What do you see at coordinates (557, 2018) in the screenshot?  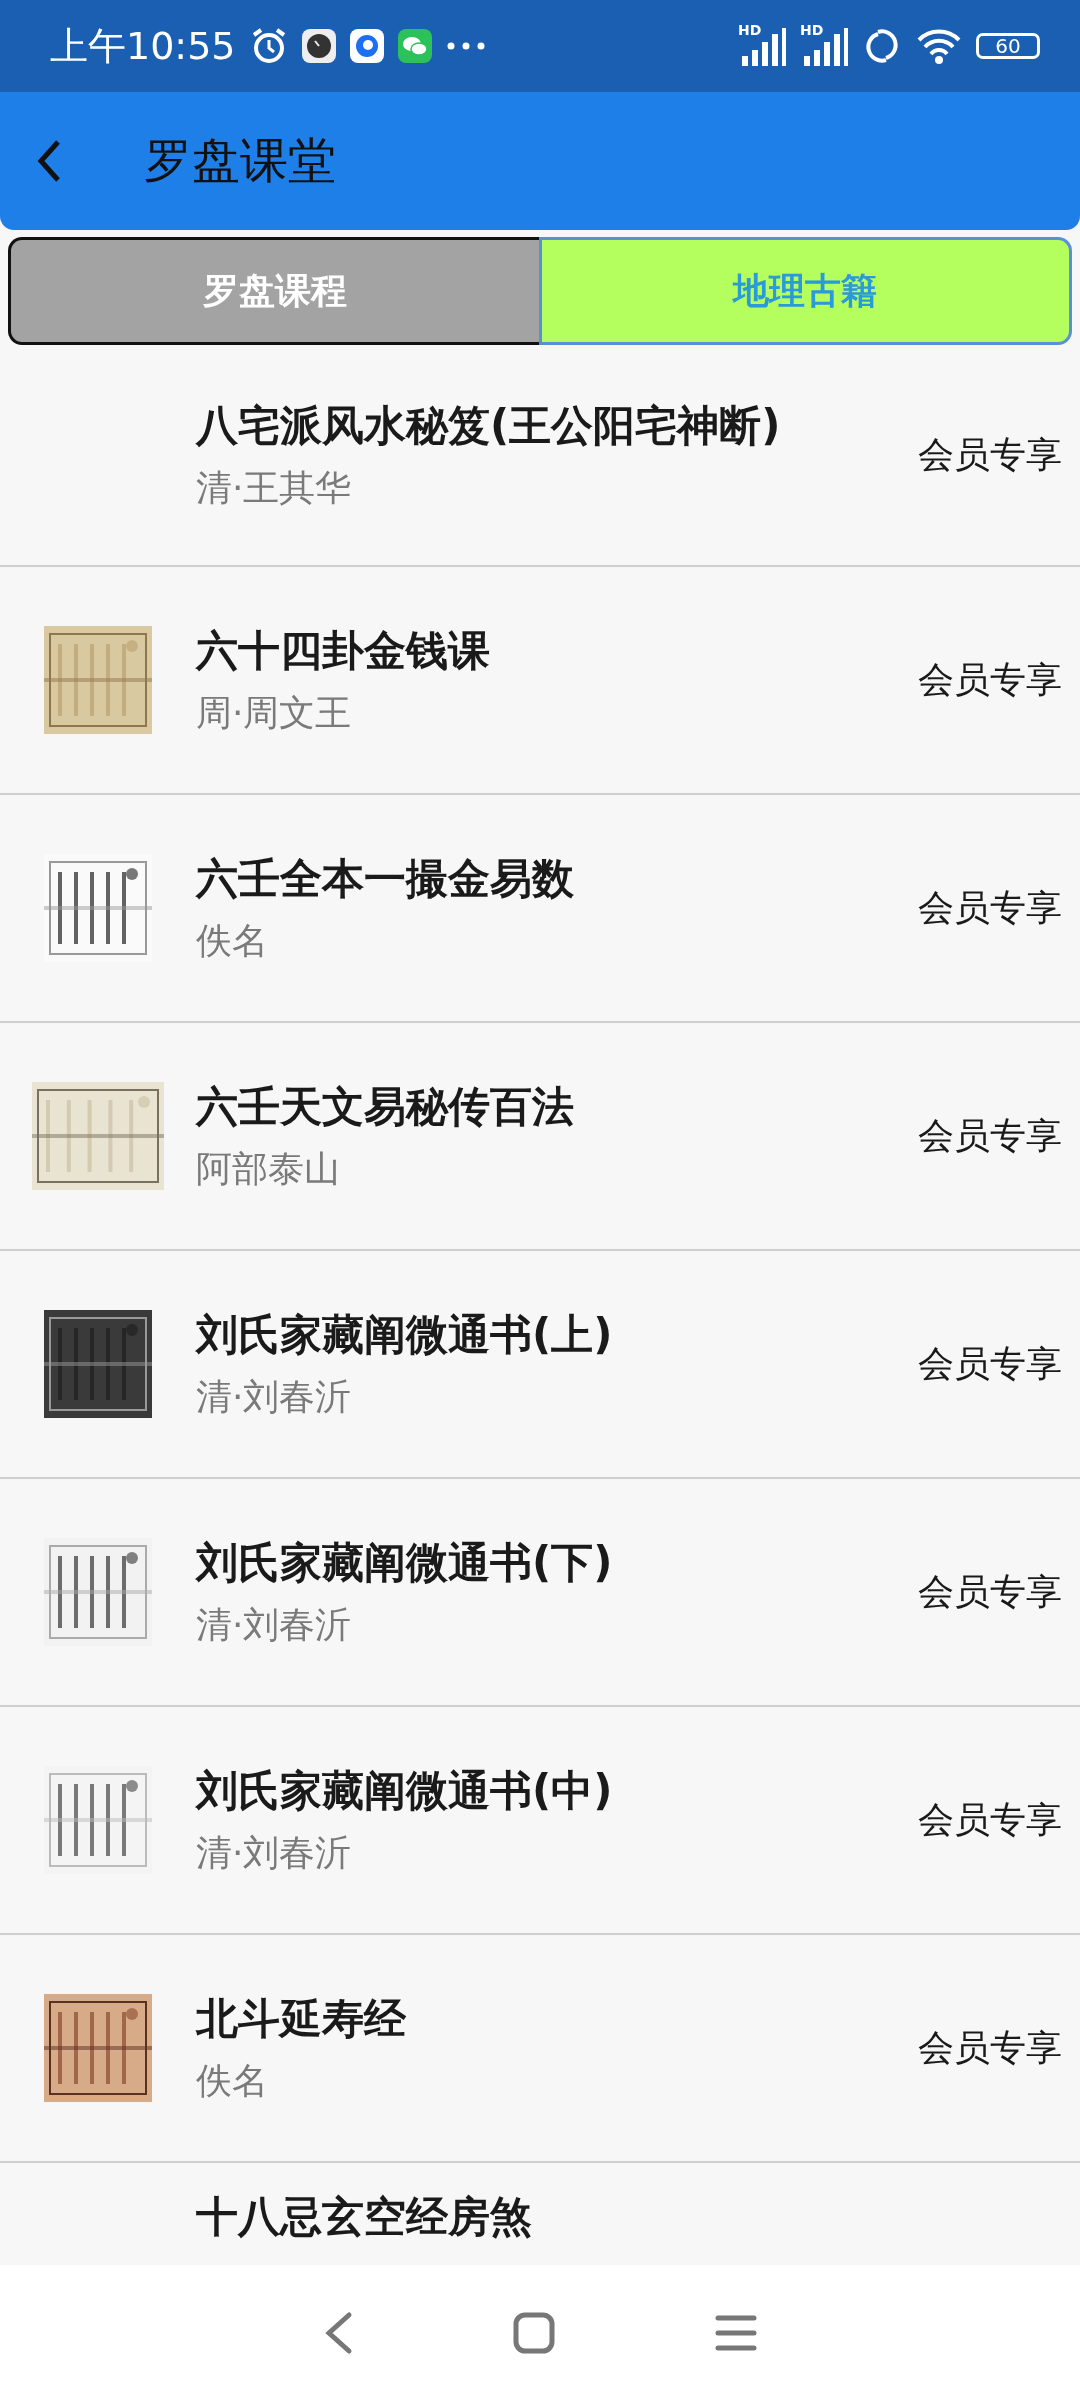 I see `book-title: 北斗延寿经` at bounding box center [557, 2018].